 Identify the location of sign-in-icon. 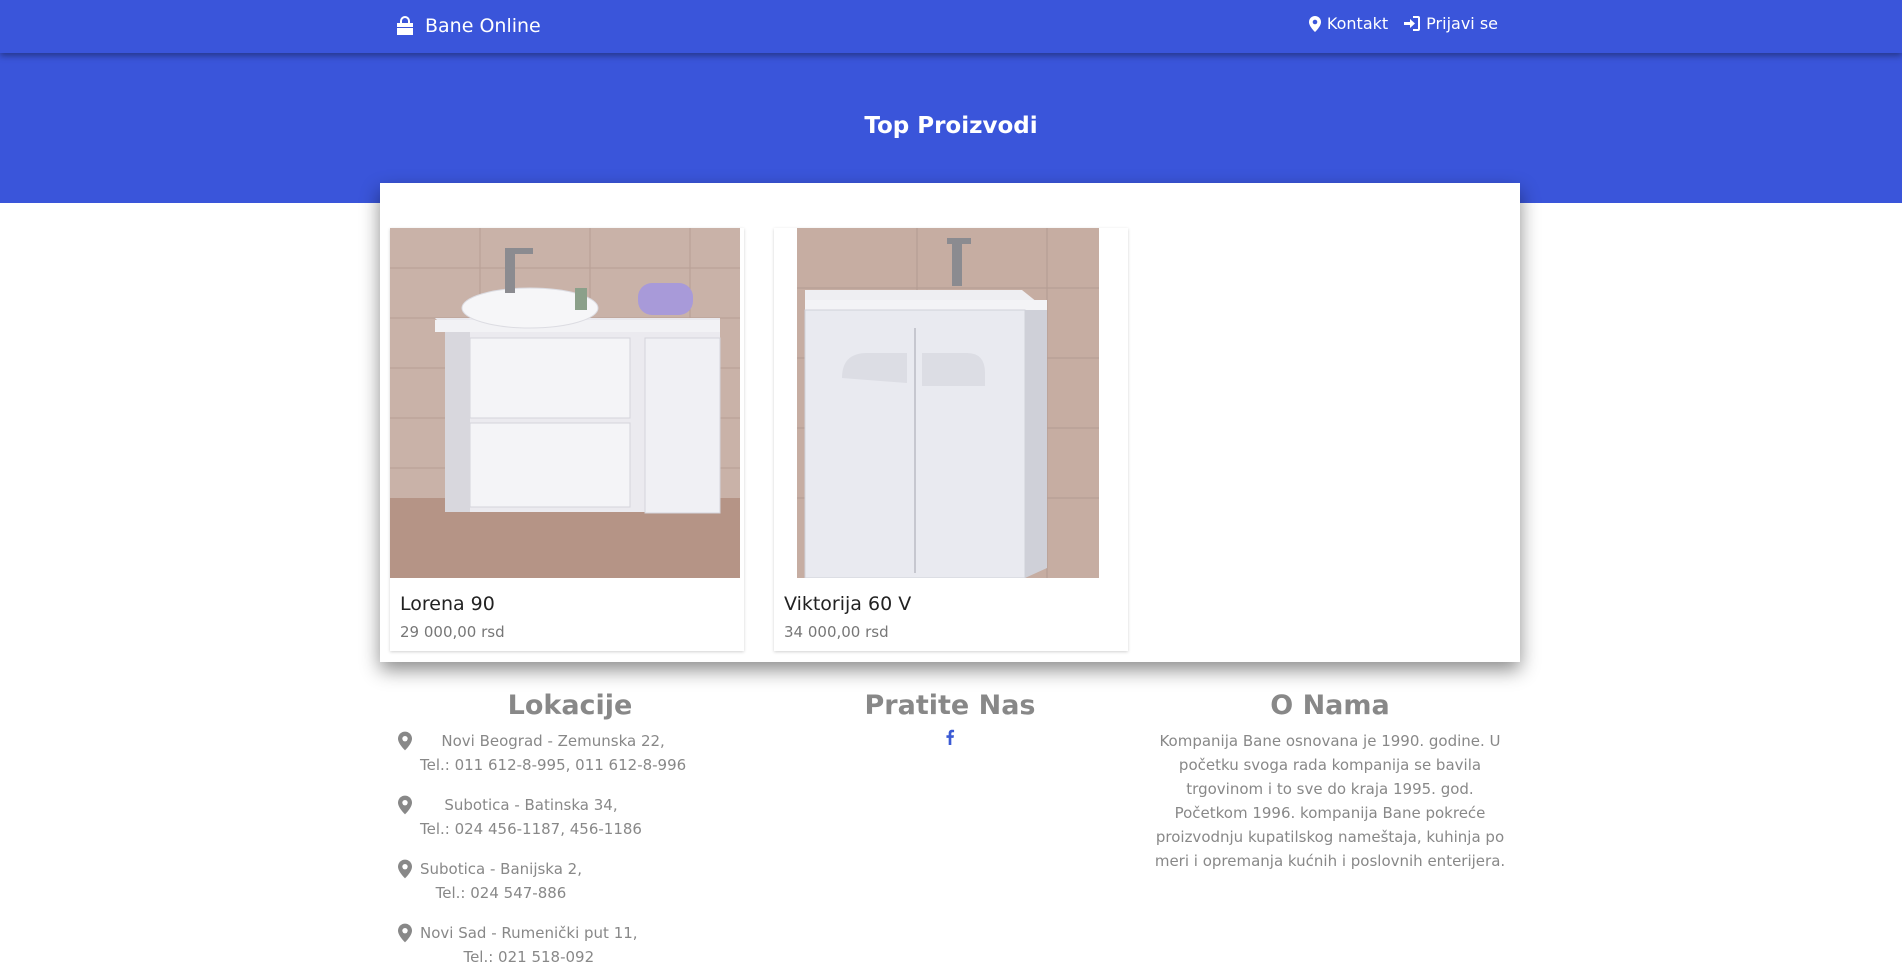
(1412, 23).